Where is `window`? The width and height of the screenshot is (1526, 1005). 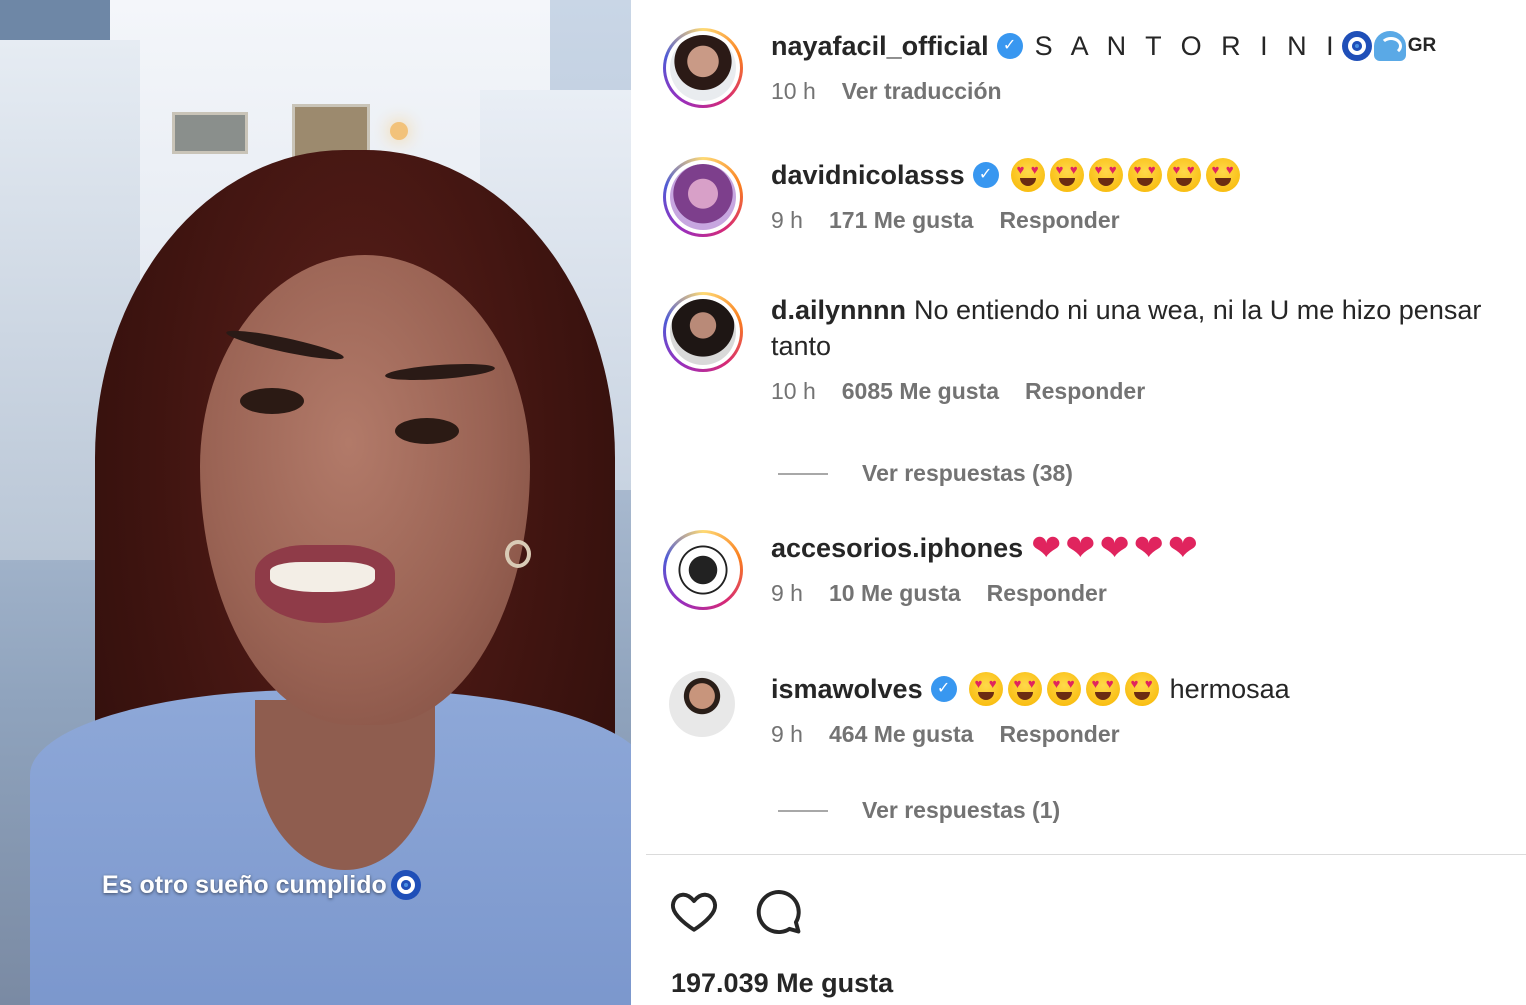 window is located at coordinates (210, 133).